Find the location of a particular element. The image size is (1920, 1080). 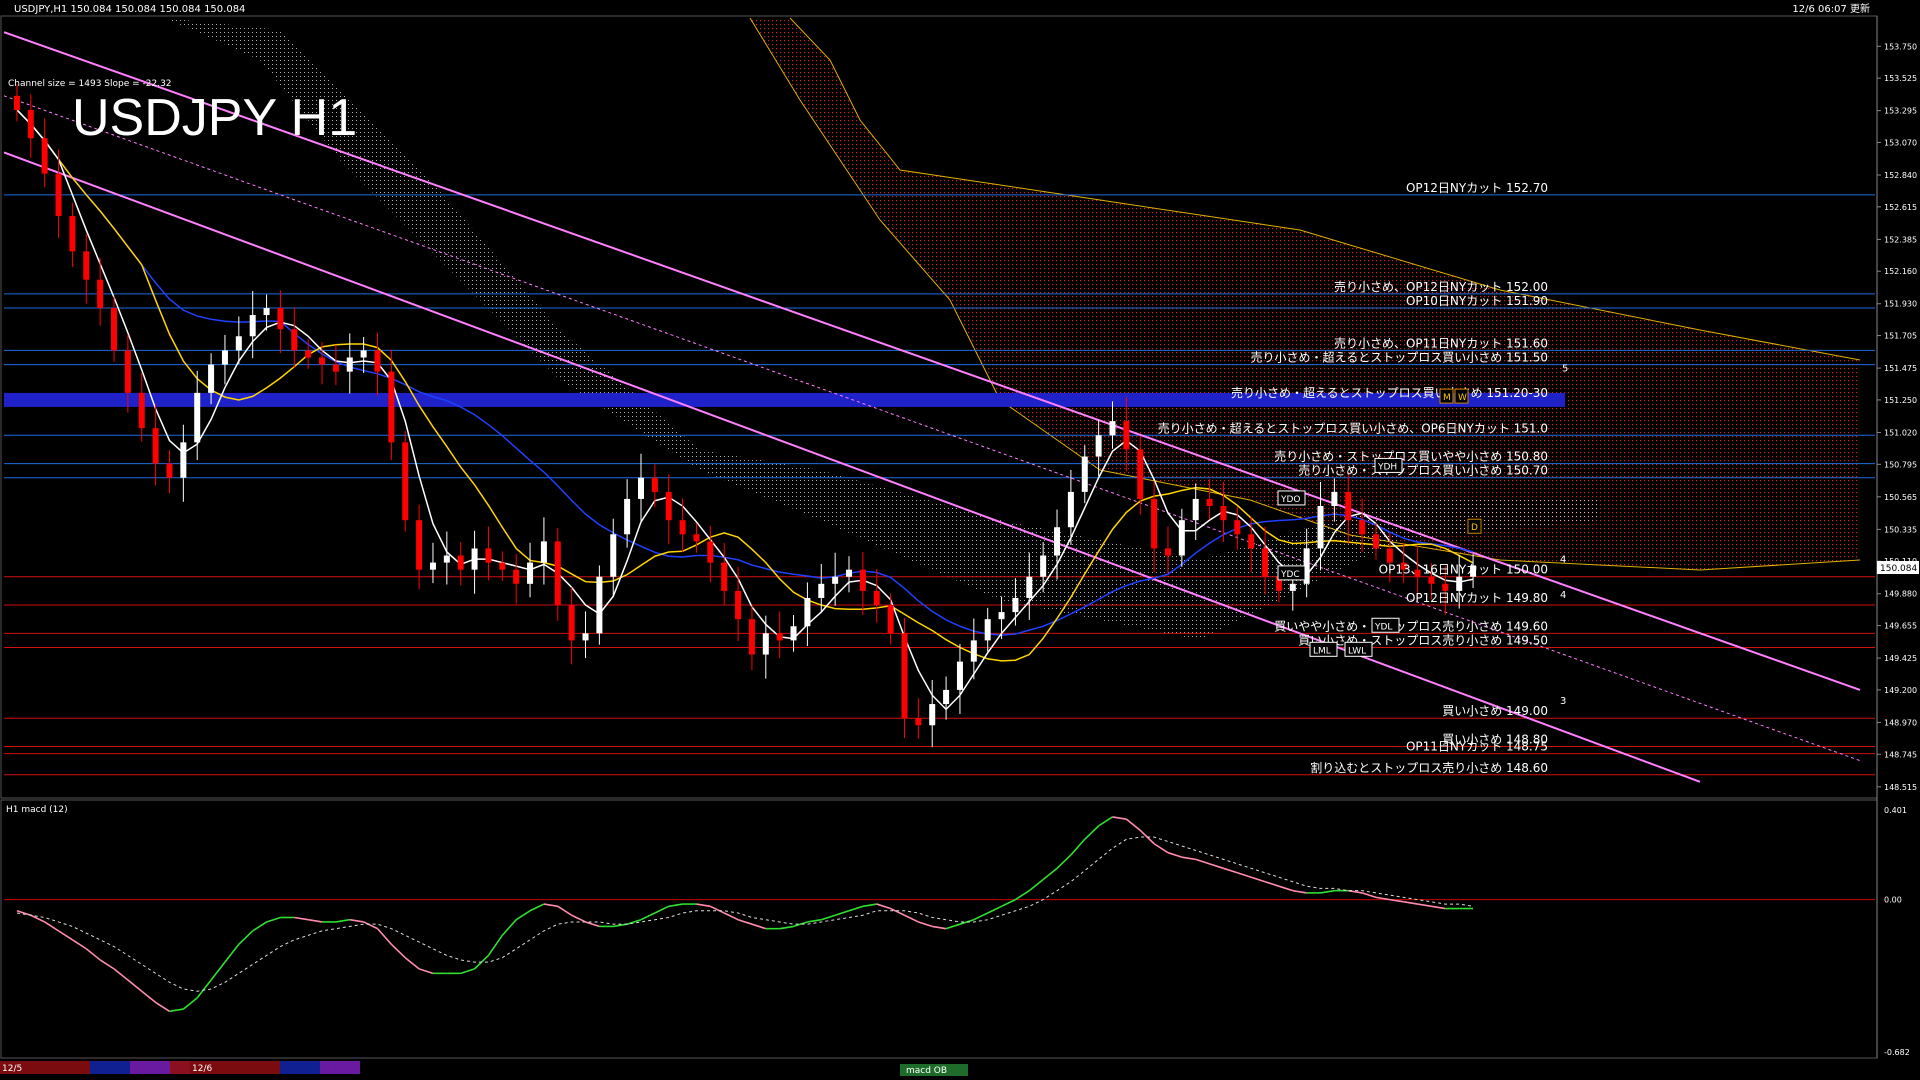

marker-label: YDO is located at coordinates (1290, 500).